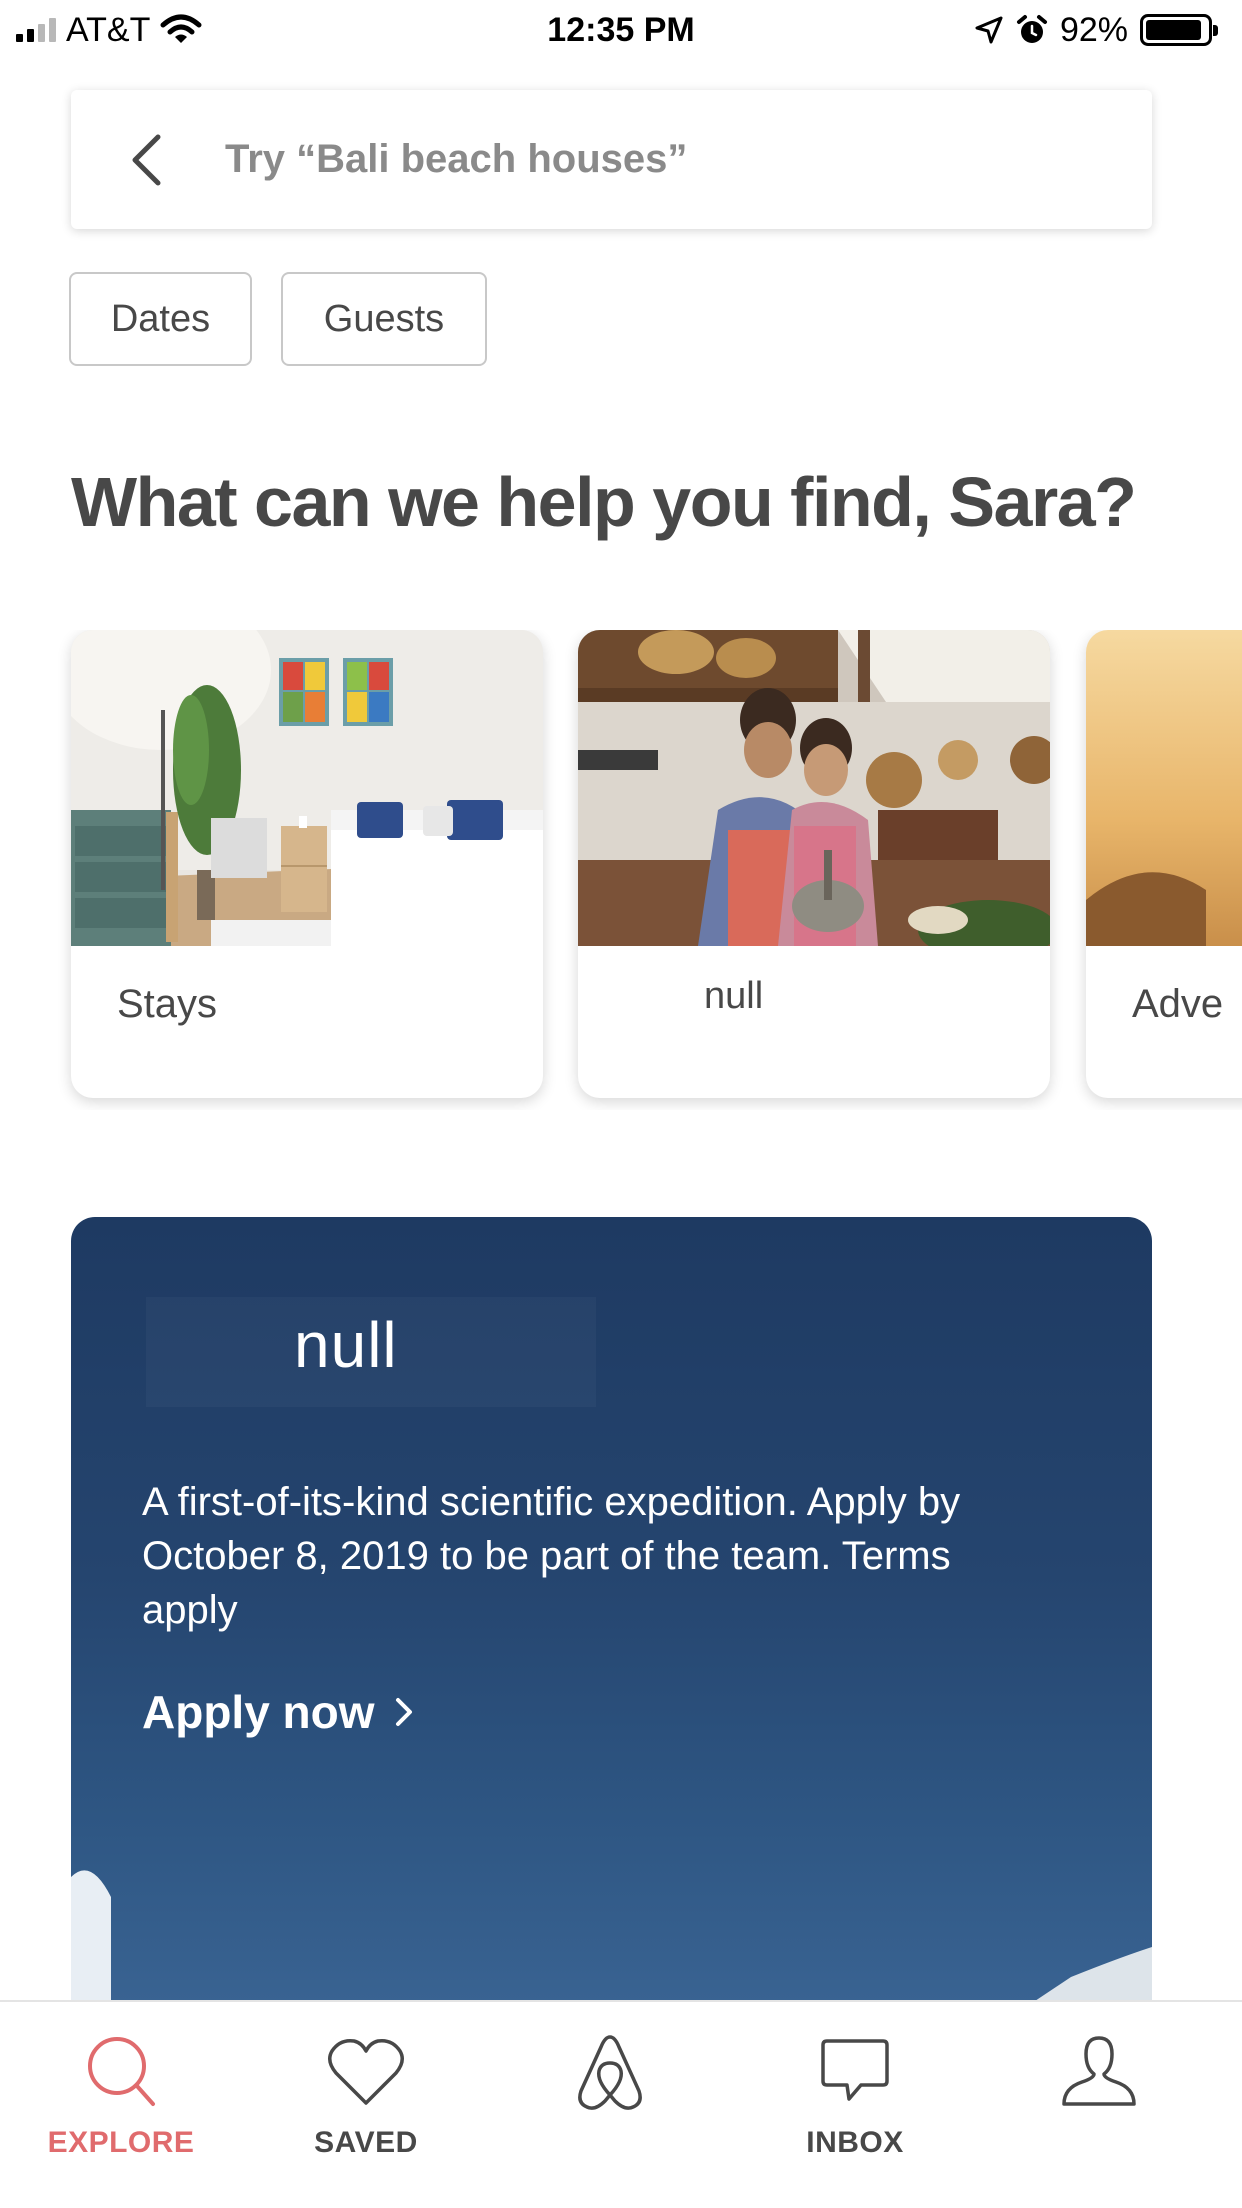 This screenshot has width=1242, height=2208. I want to click on promo-background-art, so click(611, 1943).